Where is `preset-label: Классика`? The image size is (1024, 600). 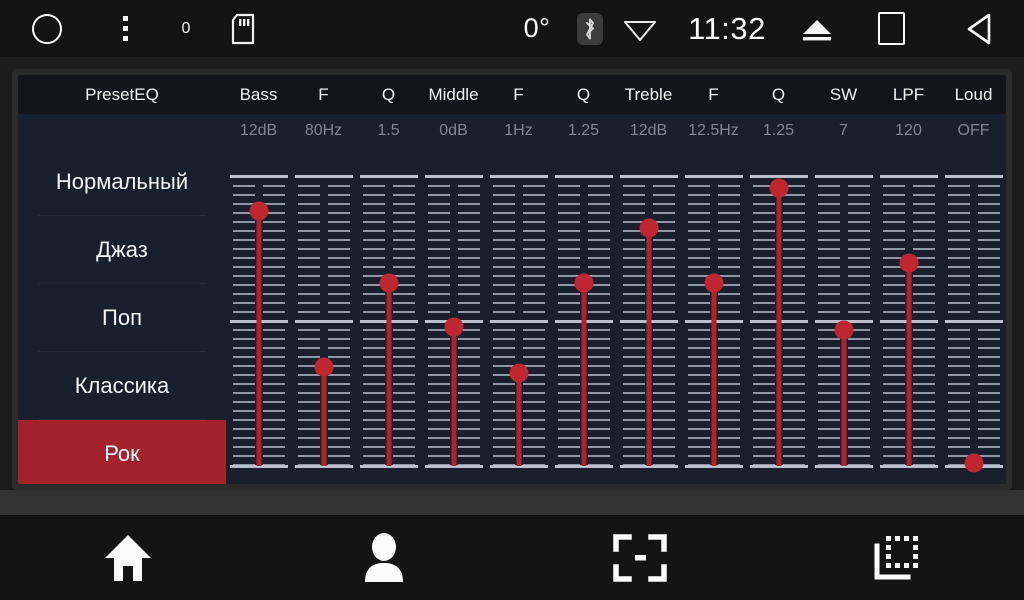
preset-label: Классика is located at coordinates (122, 385).